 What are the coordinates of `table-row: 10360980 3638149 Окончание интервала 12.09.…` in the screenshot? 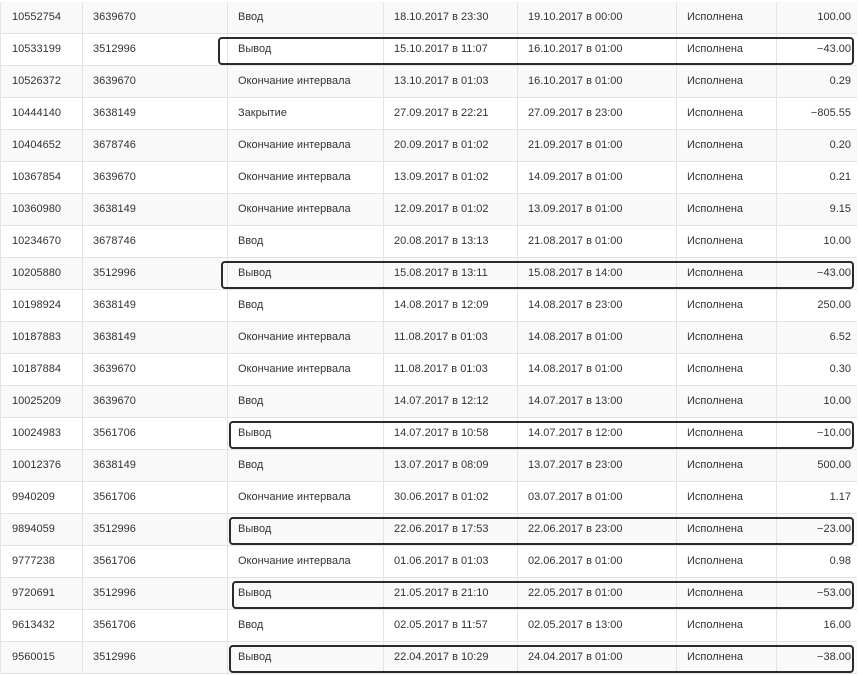 It's located at (429, 210).